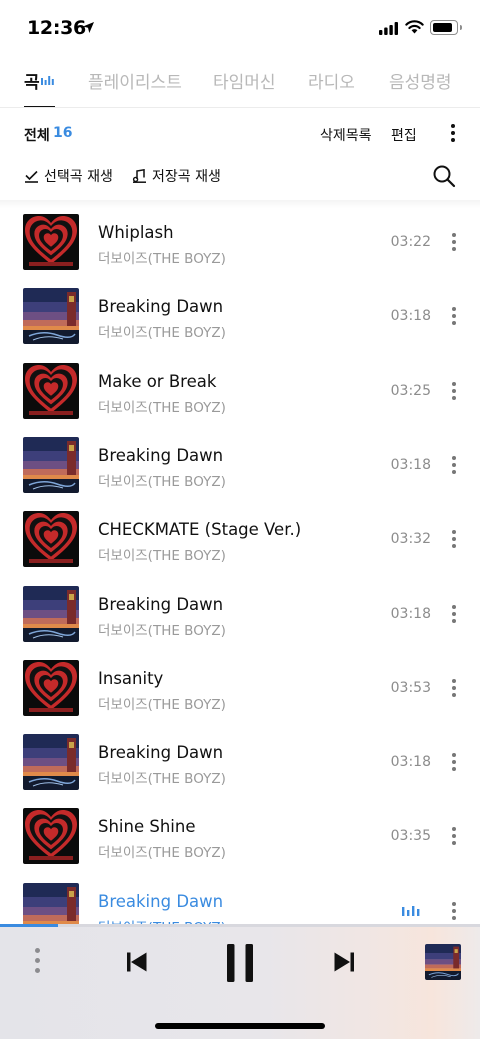 This screenshot has width=480, height=1039. Describe the element at coordinates (131, 678) in the screenshot. I see `song-title: Insanity` at that location.